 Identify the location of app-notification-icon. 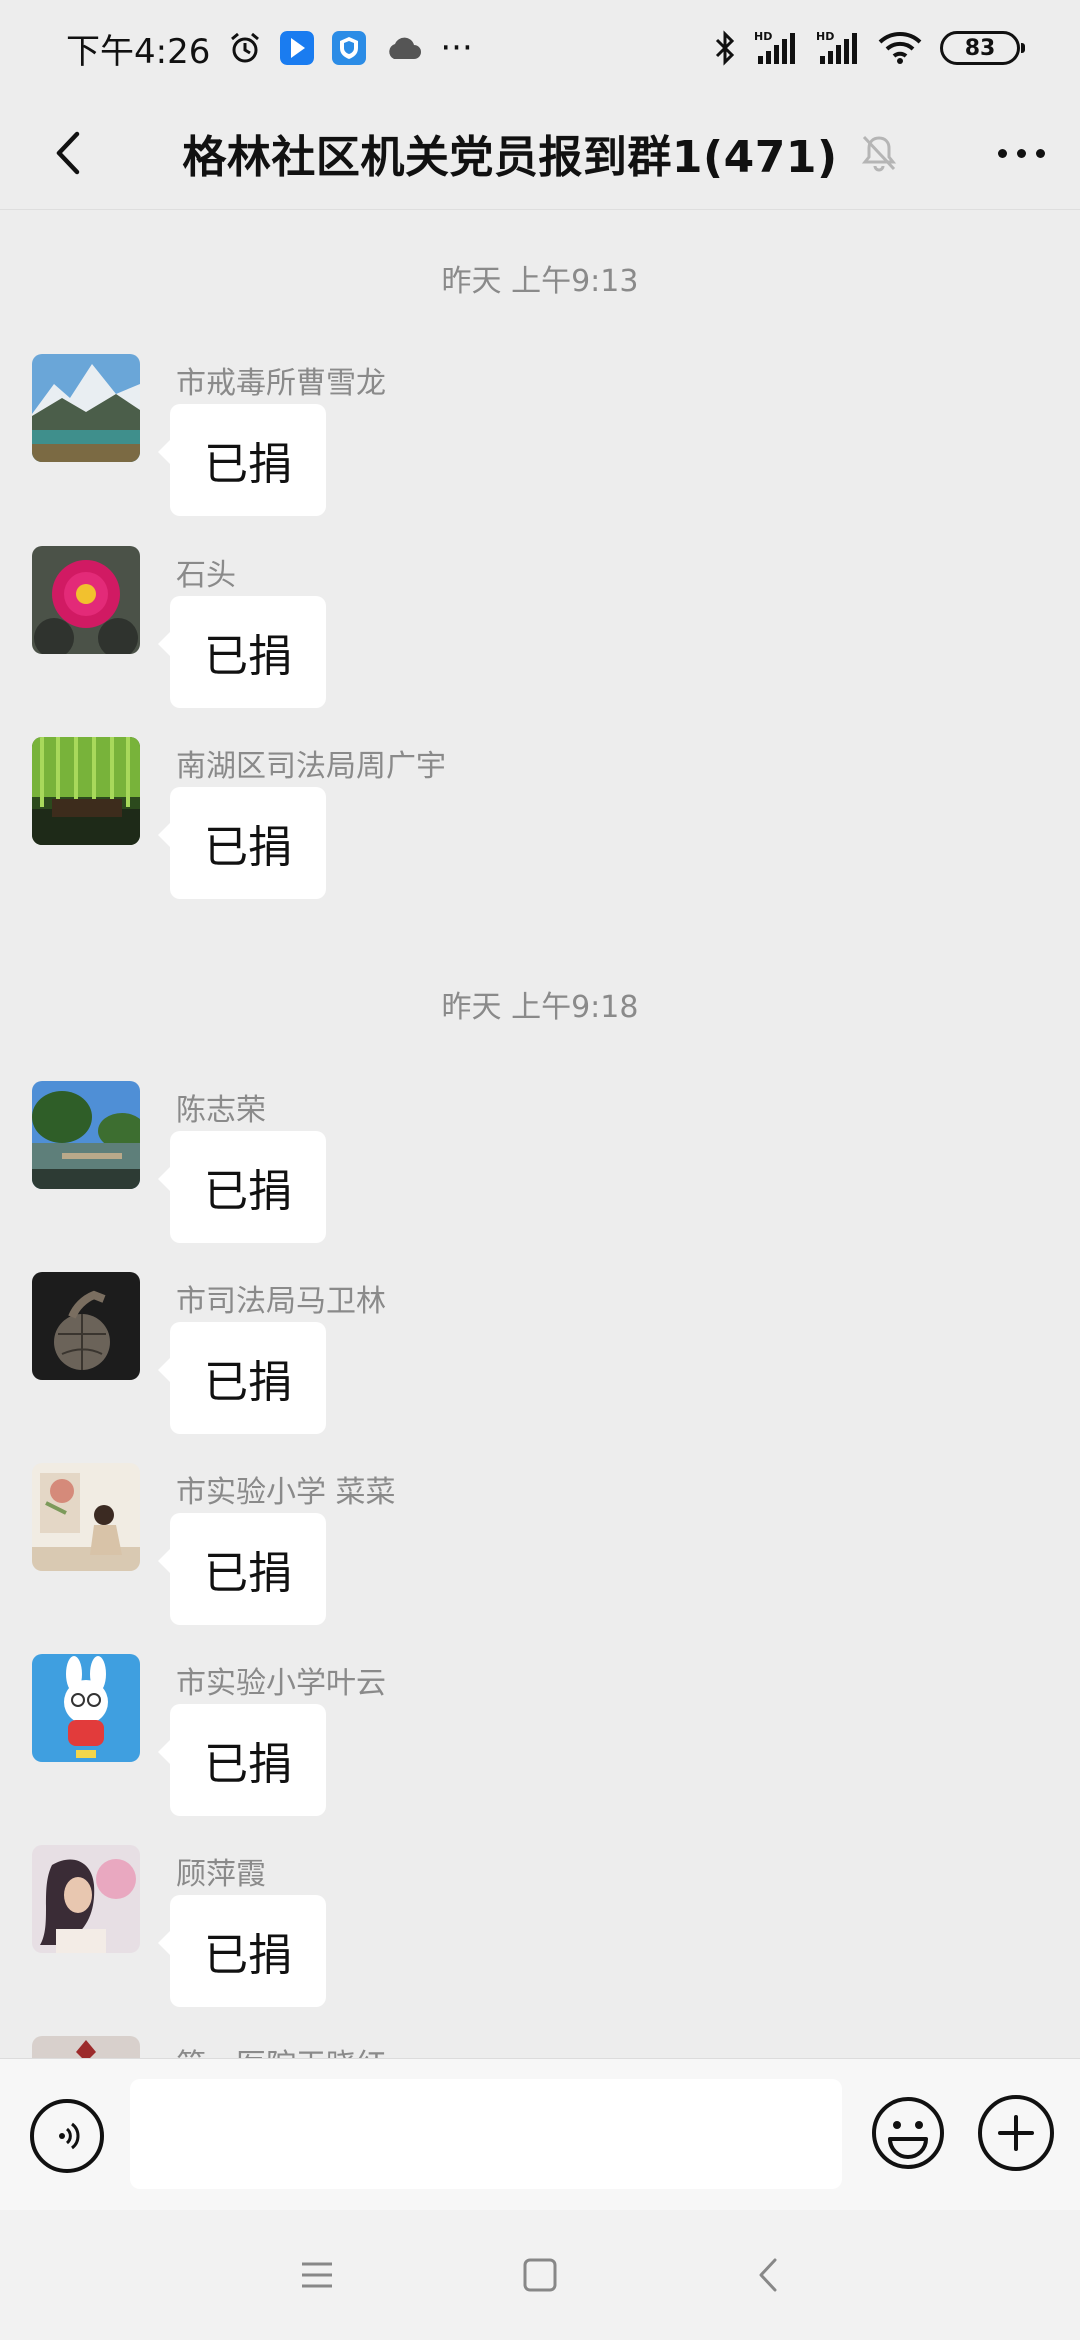
(297, 48).